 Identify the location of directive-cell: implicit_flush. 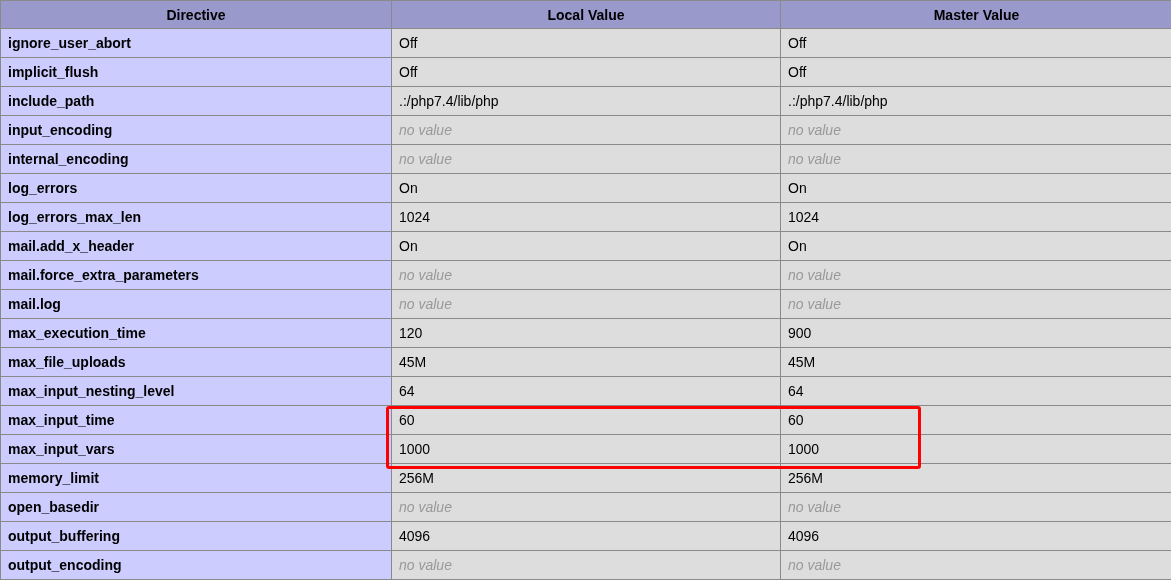
(196, 72).